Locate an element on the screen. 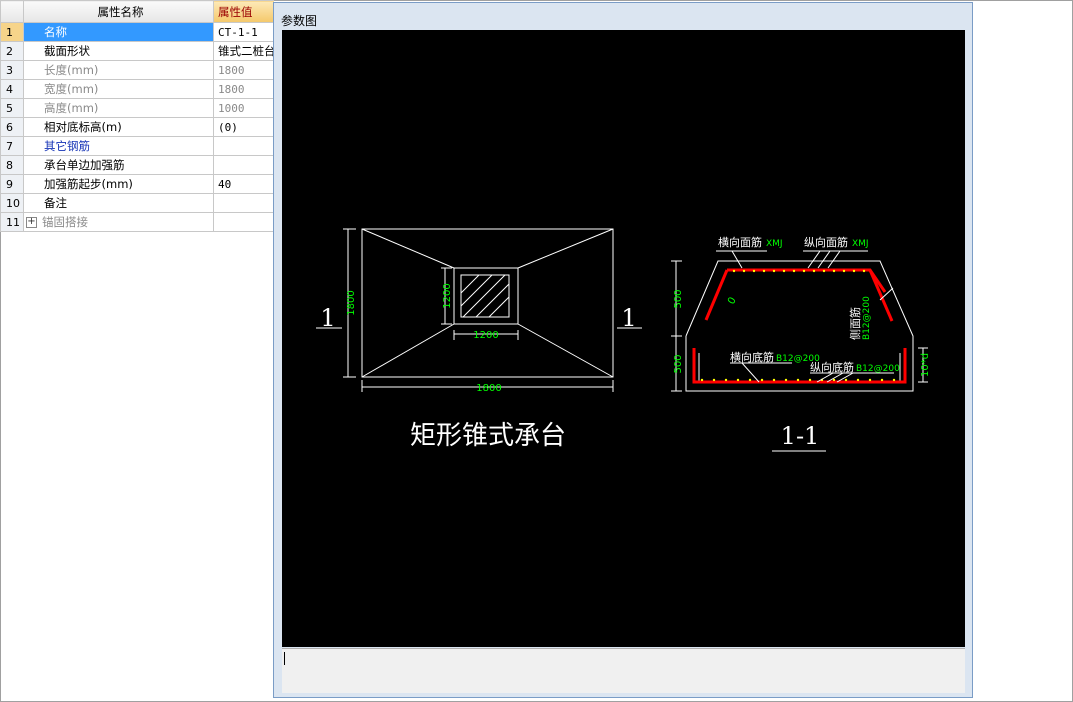 The image size is (1073, 702). property-value: CT-1-1 is located at coordinates (243, 32).